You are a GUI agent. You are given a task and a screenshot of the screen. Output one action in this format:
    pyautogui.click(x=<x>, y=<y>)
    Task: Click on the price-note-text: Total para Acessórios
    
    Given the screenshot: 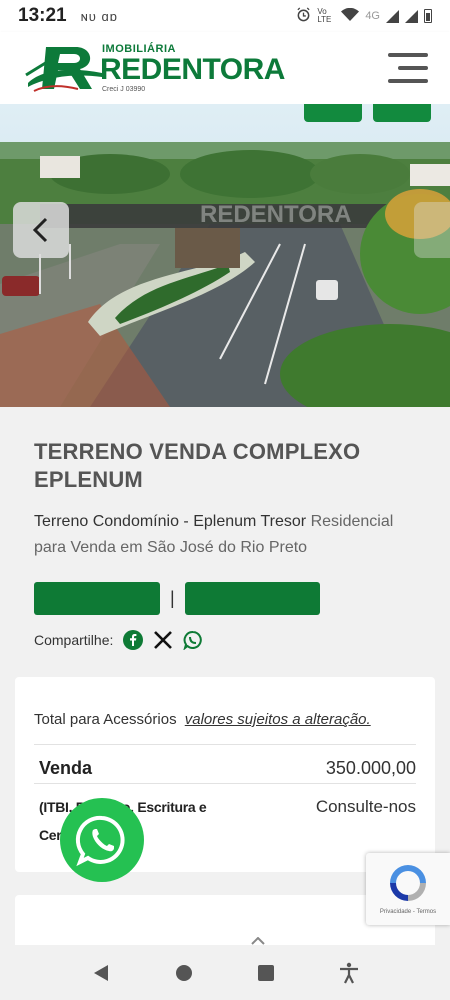 What is the action you would take?
    pyautogui.click(x=105, y=719)
    